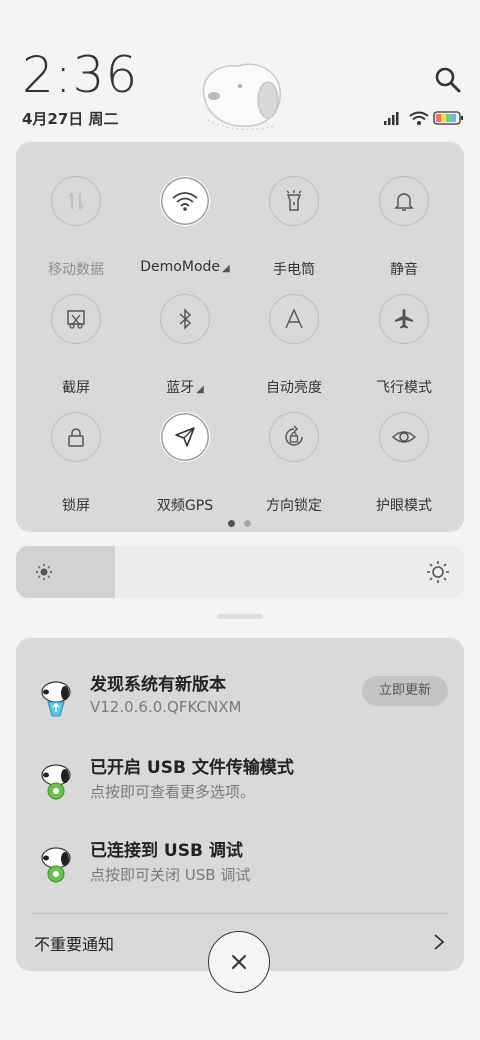 This screenshot has height=1040, width=480. I want to click on close-icon, so click(239, 962).